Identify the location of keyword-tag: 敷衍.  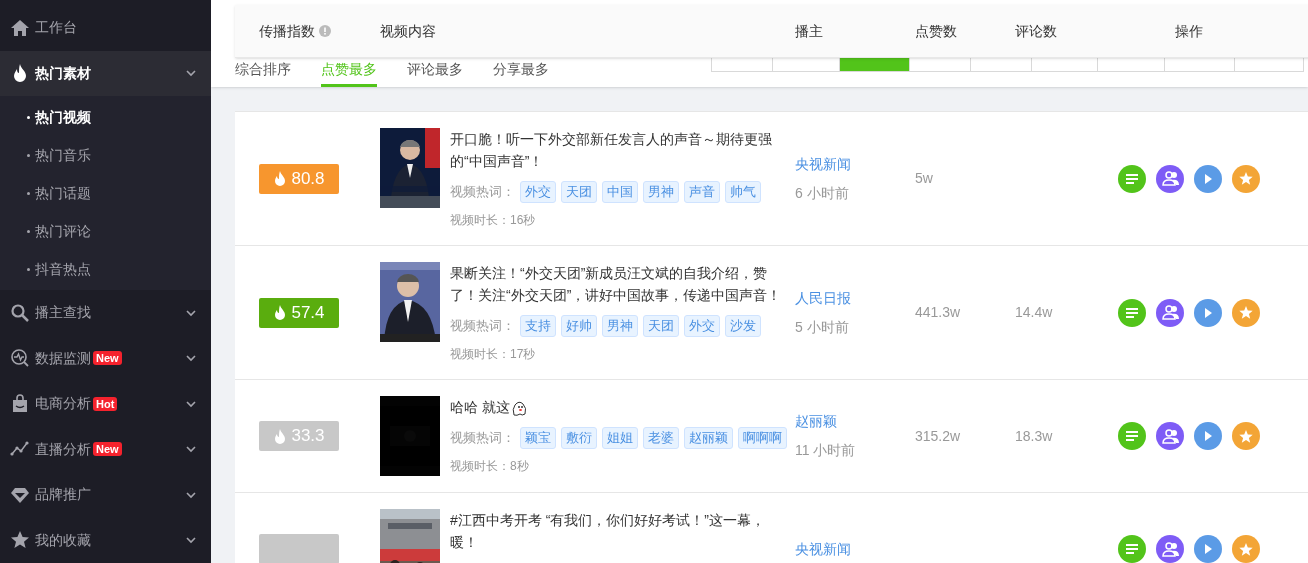
(579, 438).